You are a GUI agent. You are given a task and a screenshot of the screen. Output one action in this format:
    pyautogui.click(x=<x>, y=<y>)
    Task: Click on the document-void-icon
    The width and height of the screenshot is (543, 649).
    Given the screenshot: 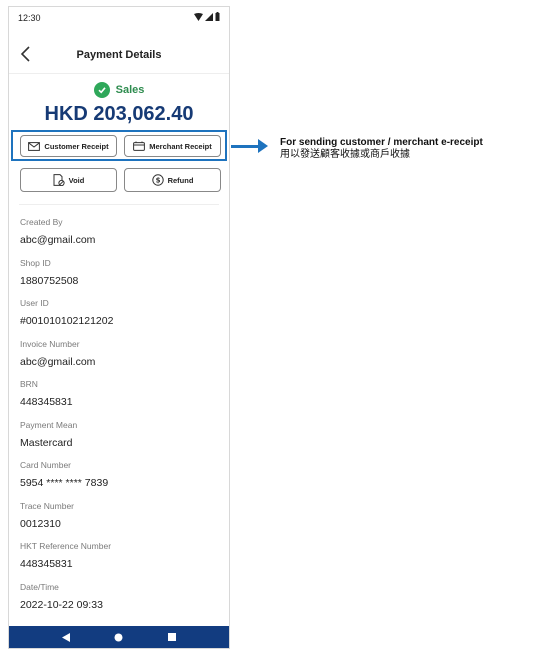 What is the action you would take?
    pyautogui.click(x=59, y=180)
    